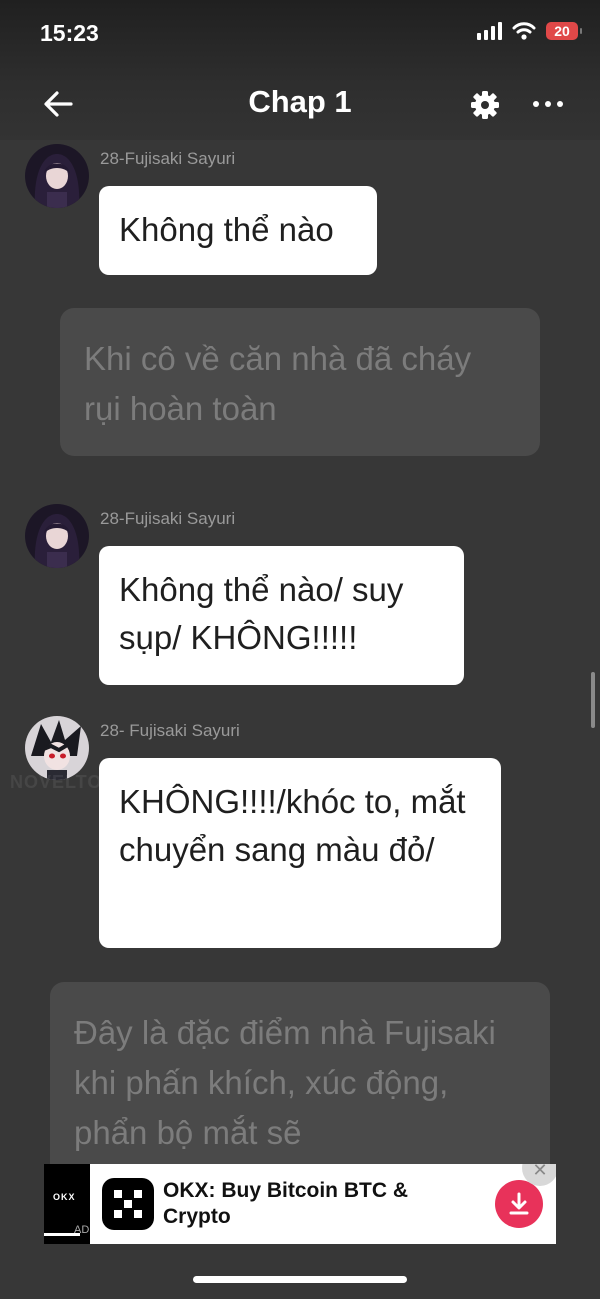 The image size is (600, 1299). I want to click on download-icon, so click(519, 1203).